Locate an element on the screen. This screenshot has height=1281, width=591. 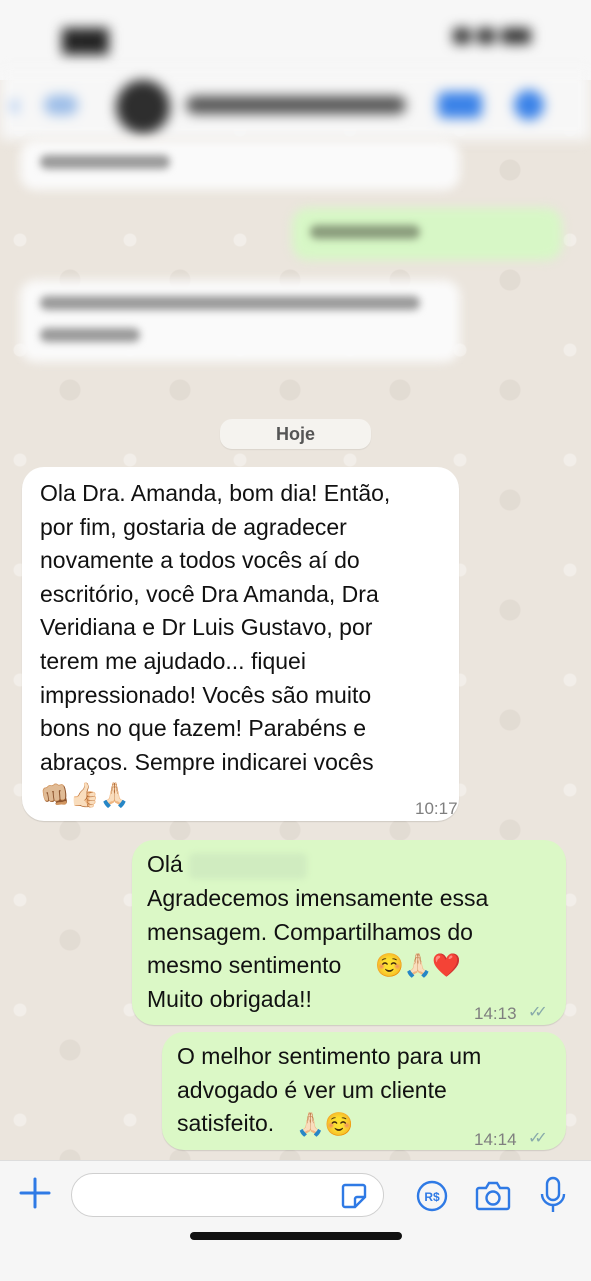
status-icons is located at coordinates (498, 38).